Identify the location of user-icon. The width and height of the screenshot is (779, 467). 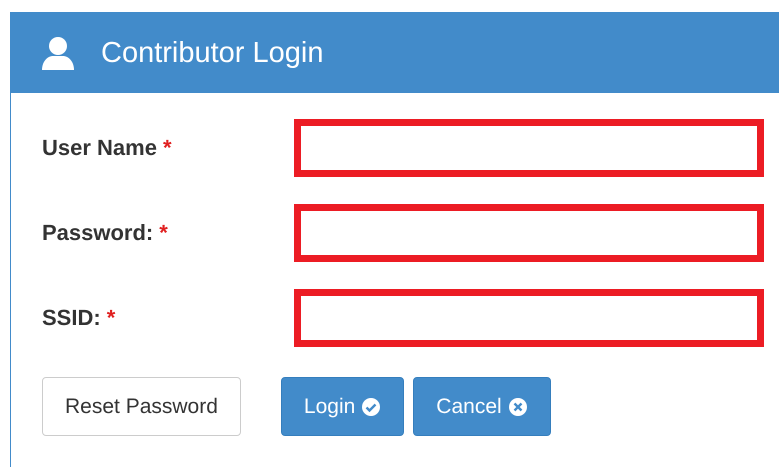
(58, 53).